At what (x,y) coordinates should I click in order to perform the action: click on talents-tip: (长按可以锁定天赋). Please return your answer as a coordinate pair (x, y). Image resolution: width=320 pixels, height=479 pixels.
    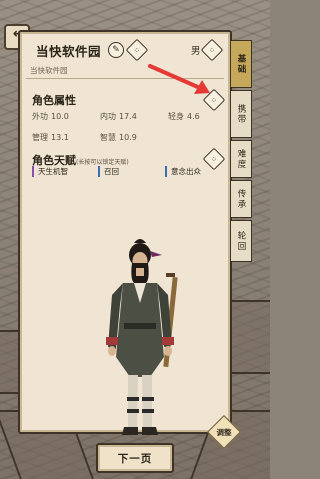
    Looking at the image, I should click on (102, 162).